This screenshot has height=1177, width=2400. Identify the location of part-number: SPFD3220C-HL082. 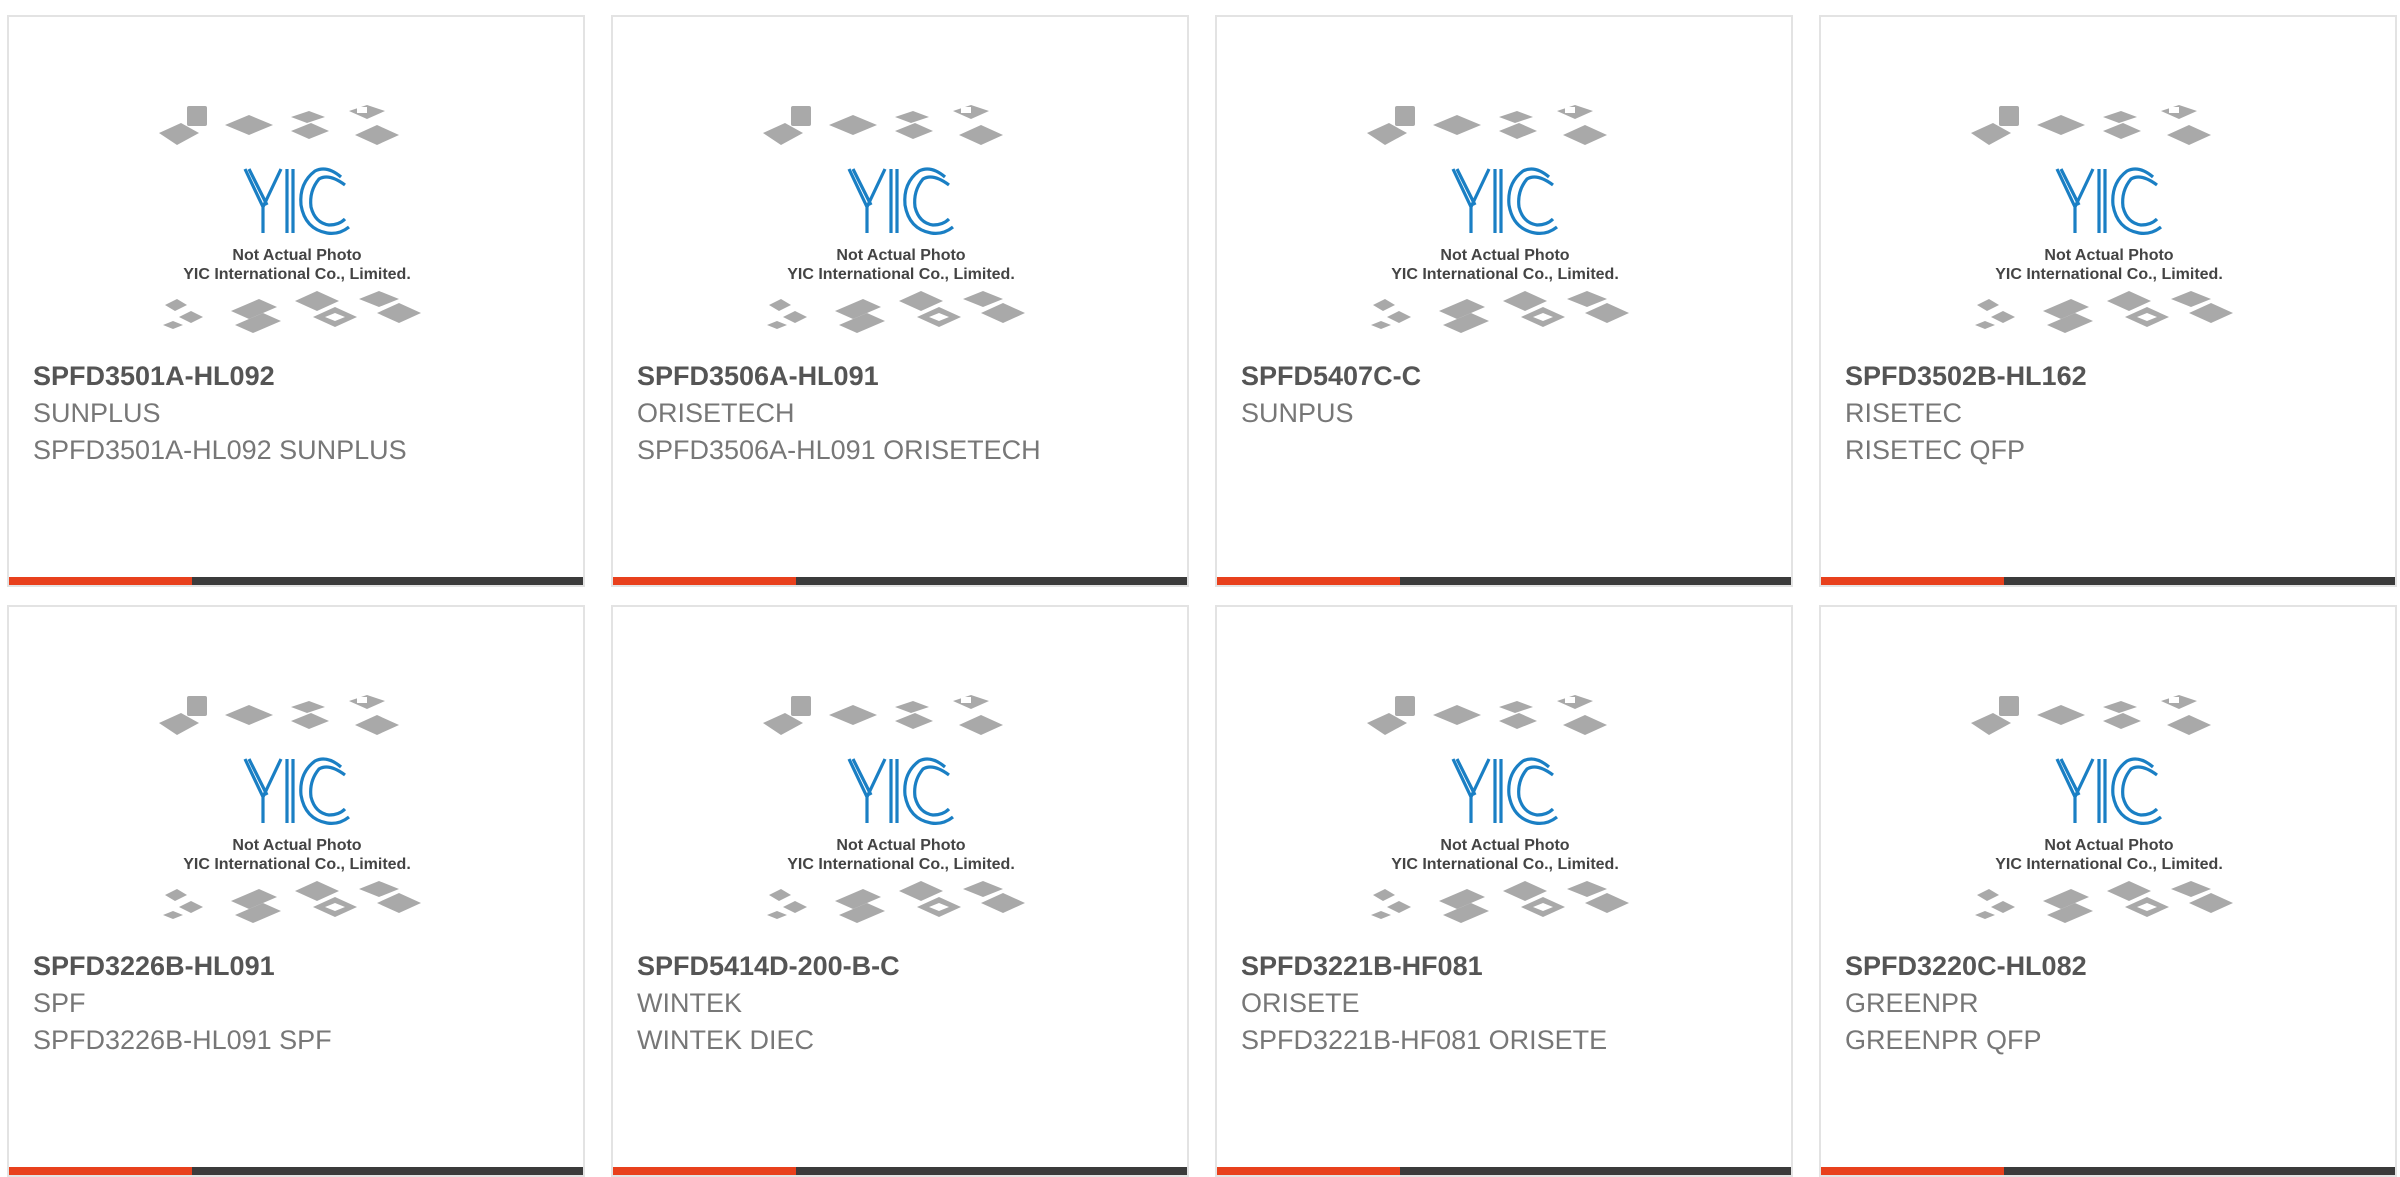
(2115, 966).